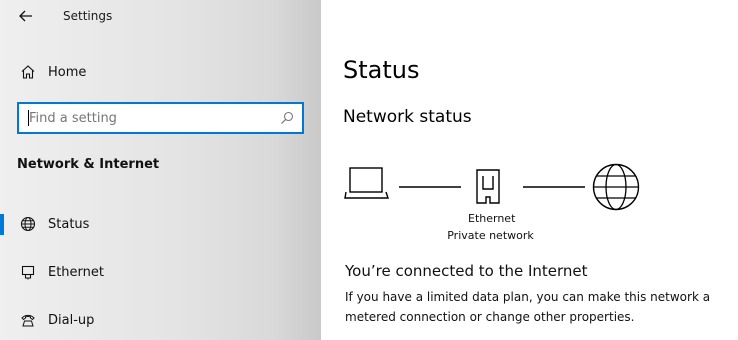 The width and height of the screenshot is (738, 340). I want to click on sidebar-item-ethernet: Ethernet, so click(160, 272).